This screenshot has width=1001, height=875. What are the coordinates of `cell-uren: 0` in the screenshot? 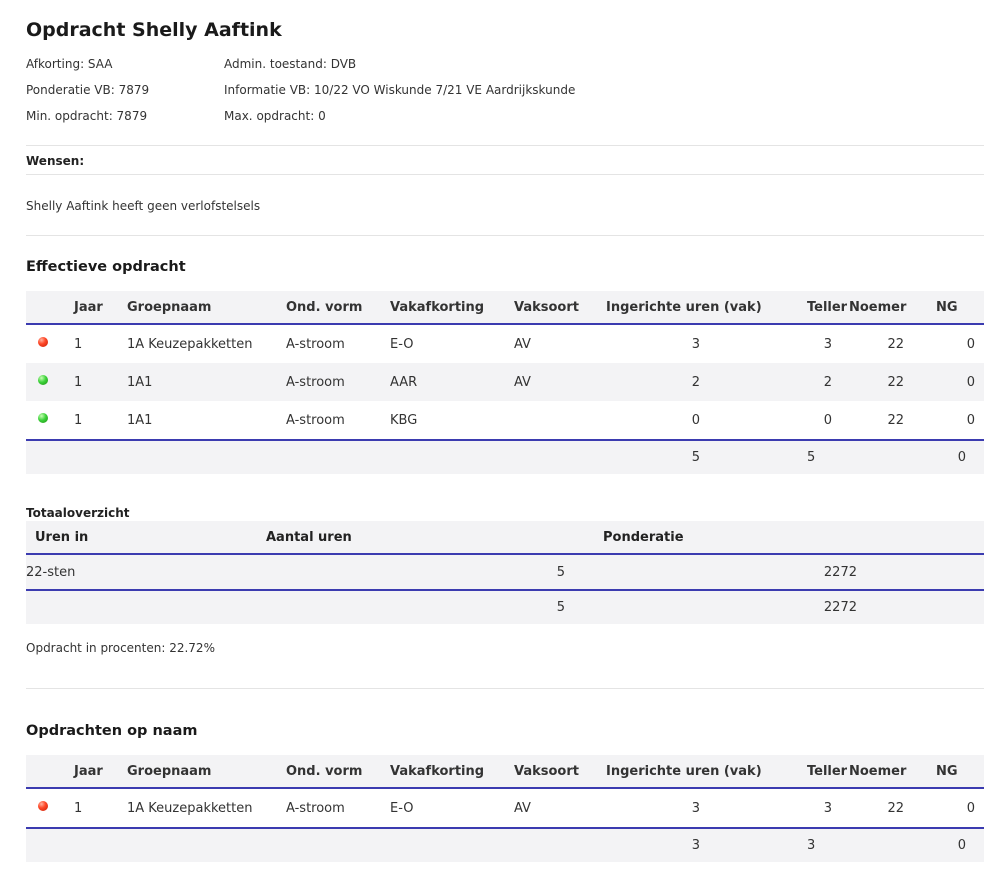 It's located at (695, 420).